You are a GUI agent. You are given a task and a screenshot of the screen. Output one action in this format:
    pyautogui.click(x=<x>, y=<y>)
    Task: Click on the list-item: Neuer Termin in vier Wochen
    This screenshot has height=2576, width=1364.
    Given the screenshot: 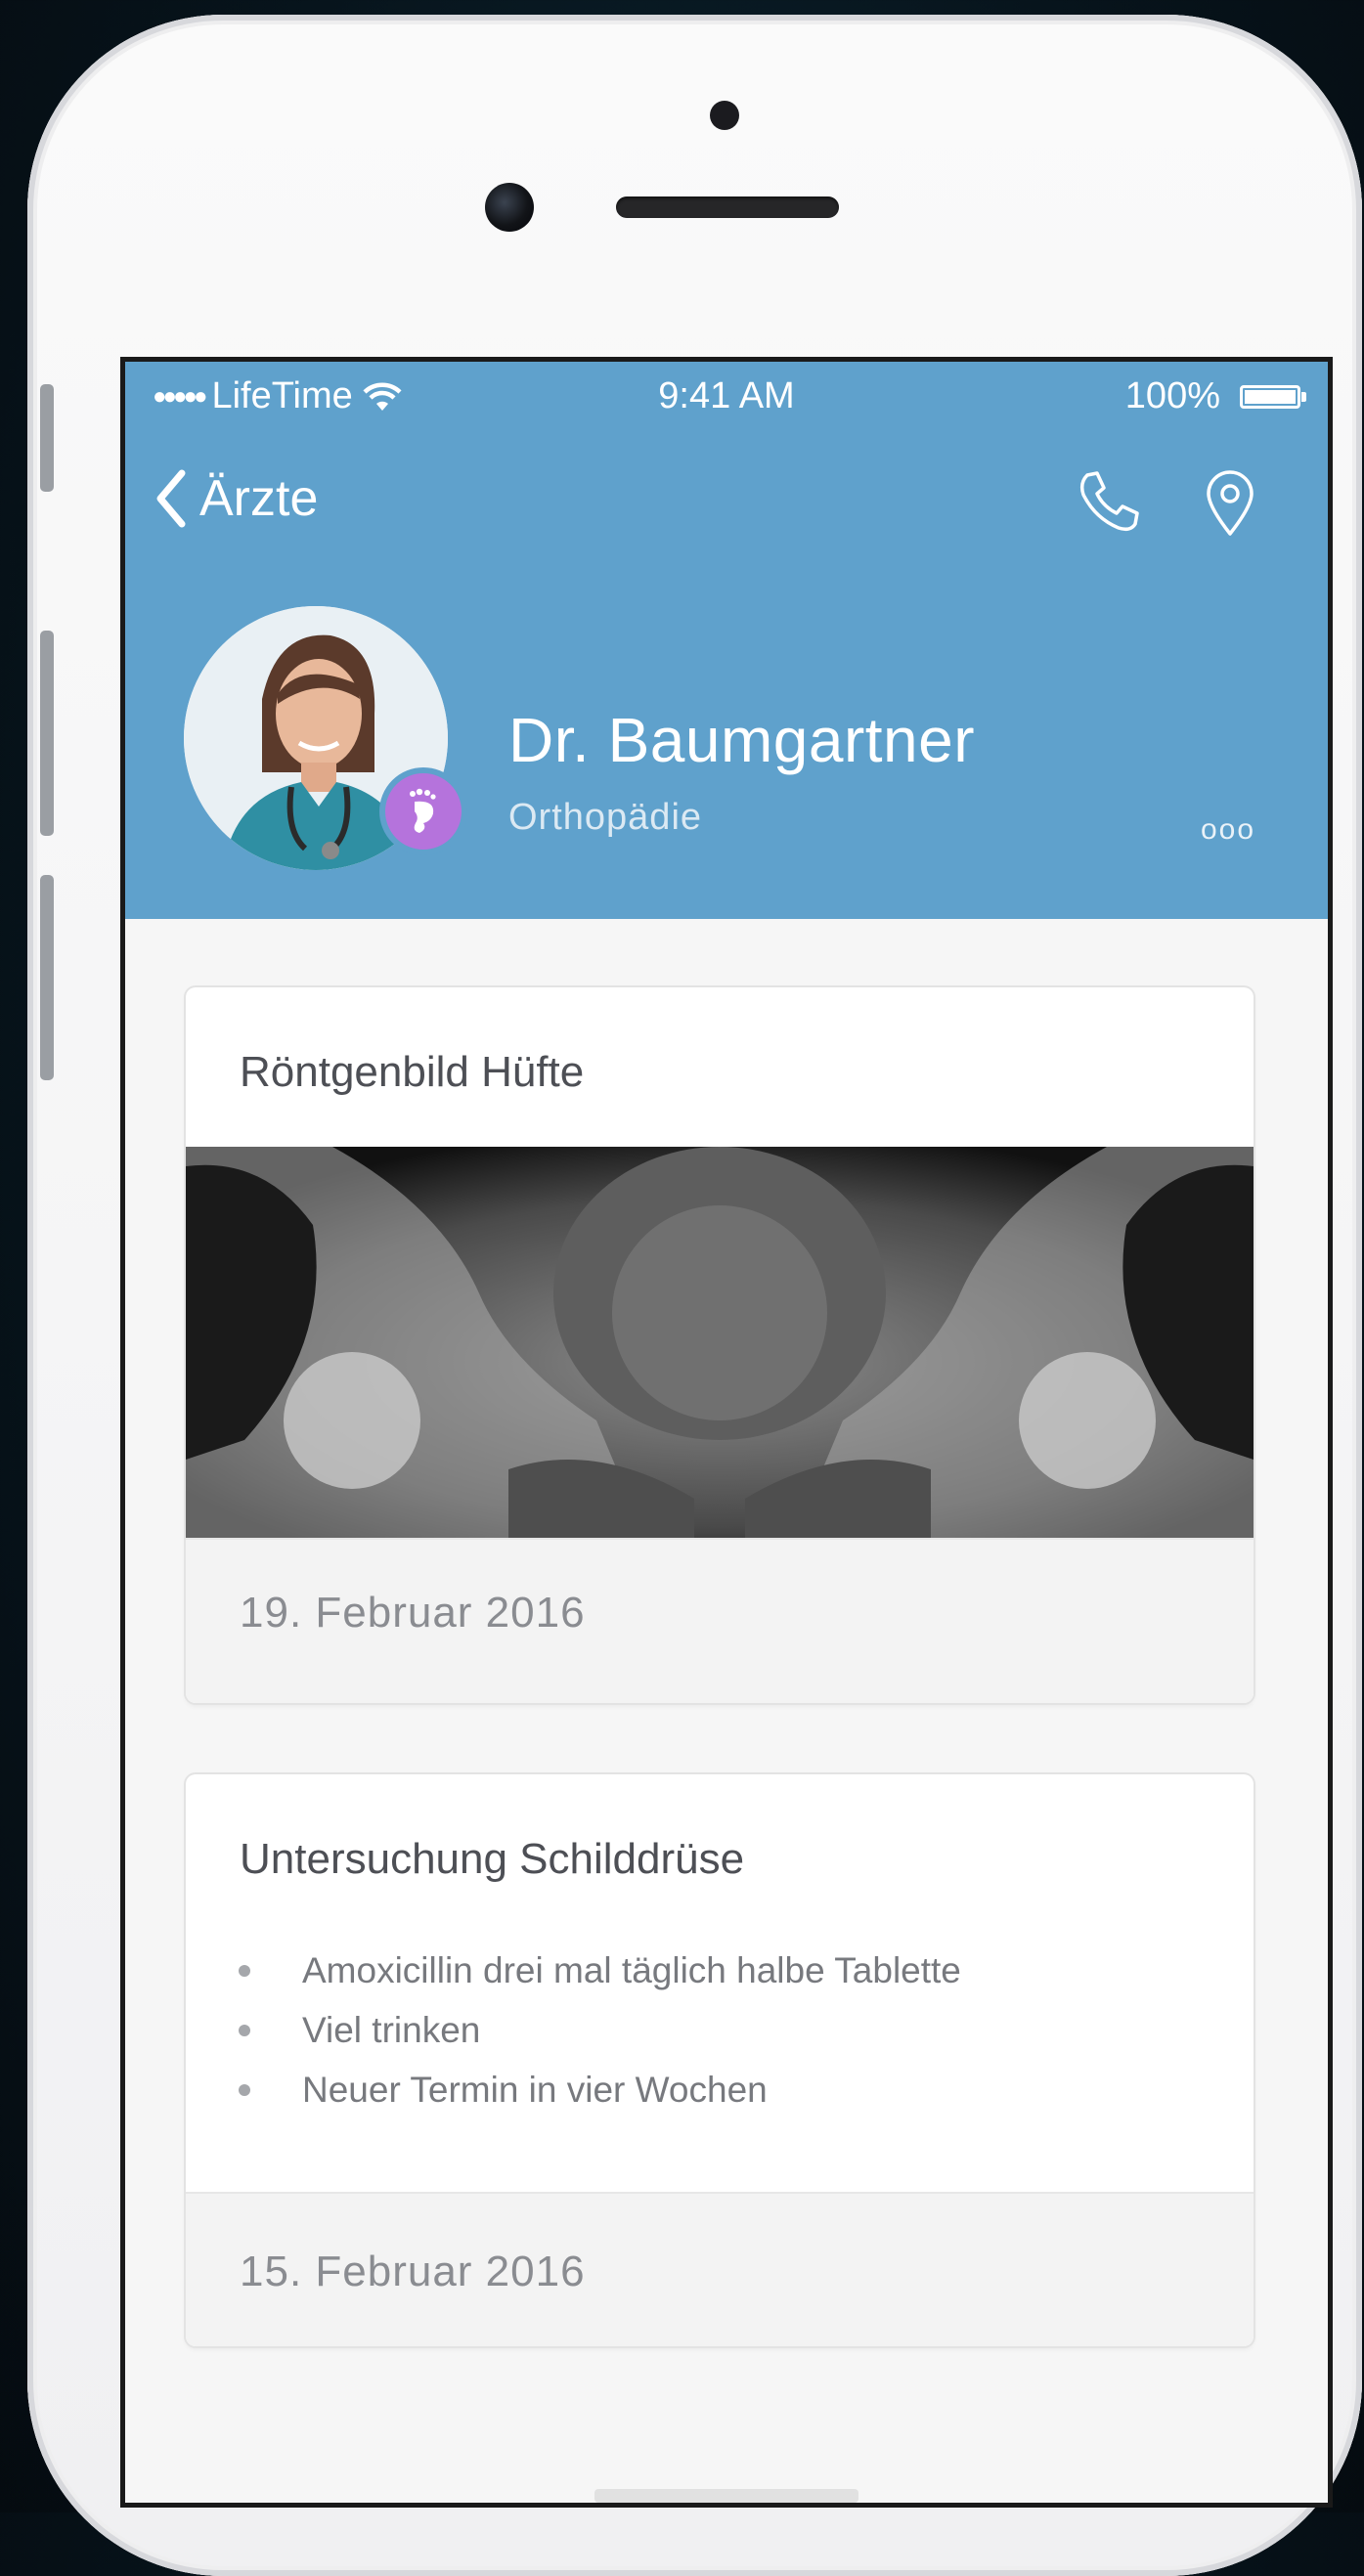 What is the action you would take?
    pyautogui.click(x=593, y=2089)
    